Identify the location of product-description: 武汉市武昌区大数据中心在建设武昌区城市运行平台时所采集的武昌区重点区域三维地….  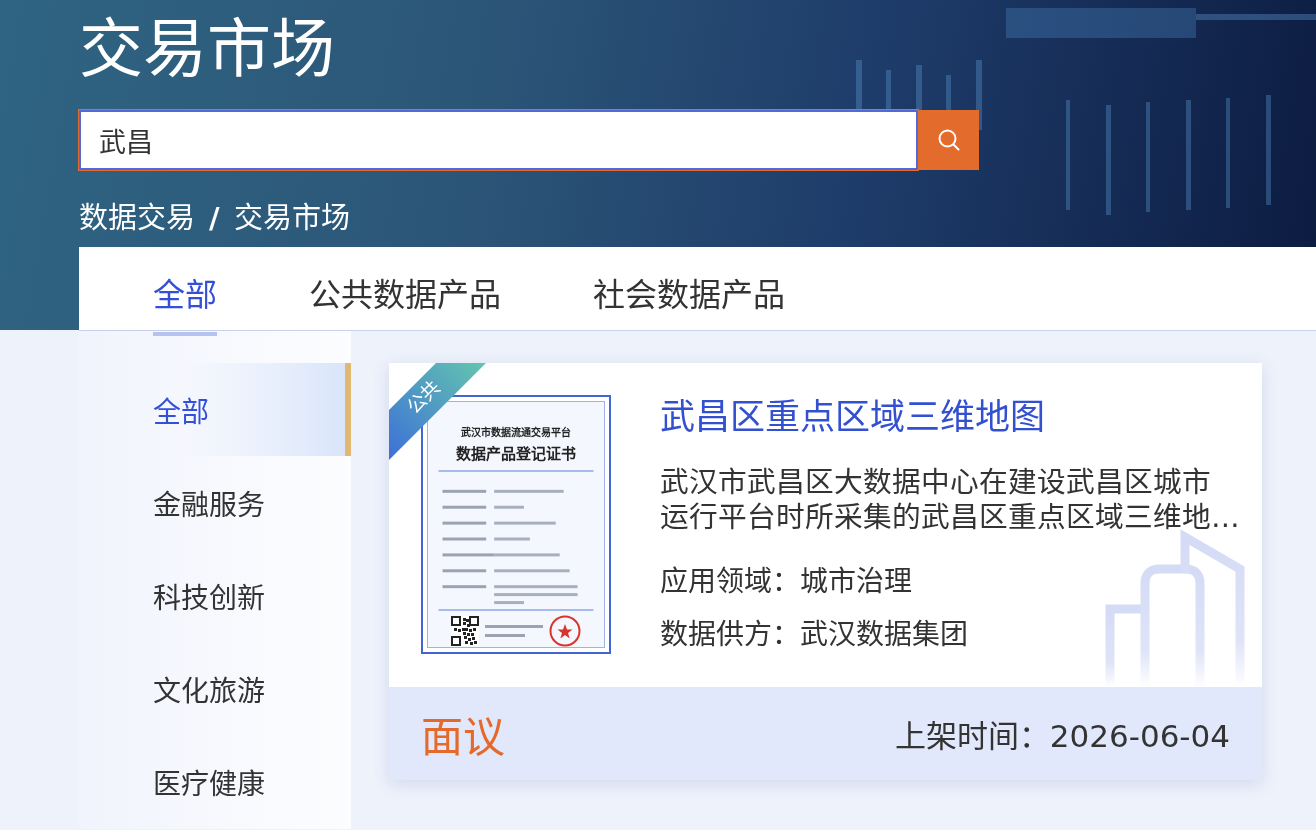
(950, 500).